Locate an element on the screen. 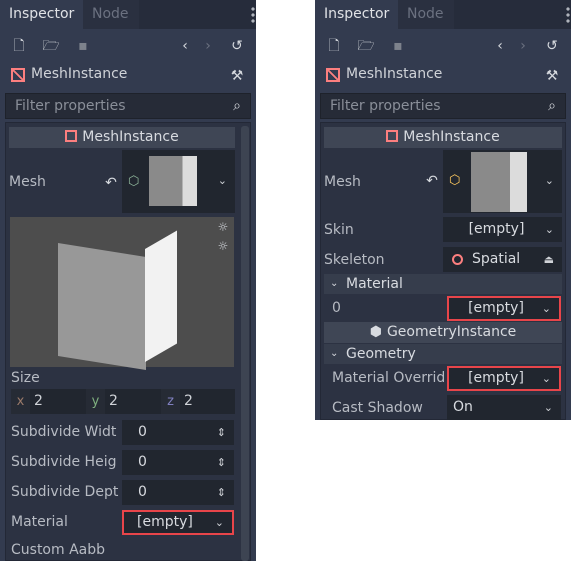 The height and width of the screenshot is (561, 571). material-override-picker: [empty] ⌄ is located at coordinates (504, 378).